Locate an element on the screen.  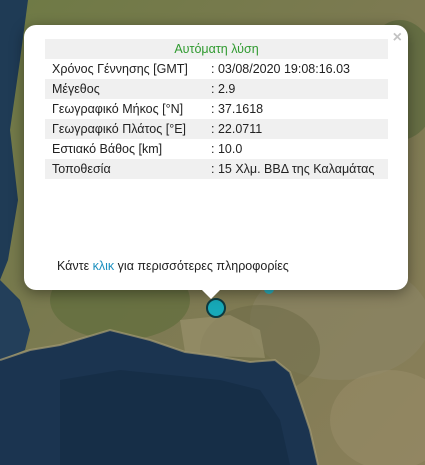
info-label: Μέγεθος is located at coordinates (124, 89).